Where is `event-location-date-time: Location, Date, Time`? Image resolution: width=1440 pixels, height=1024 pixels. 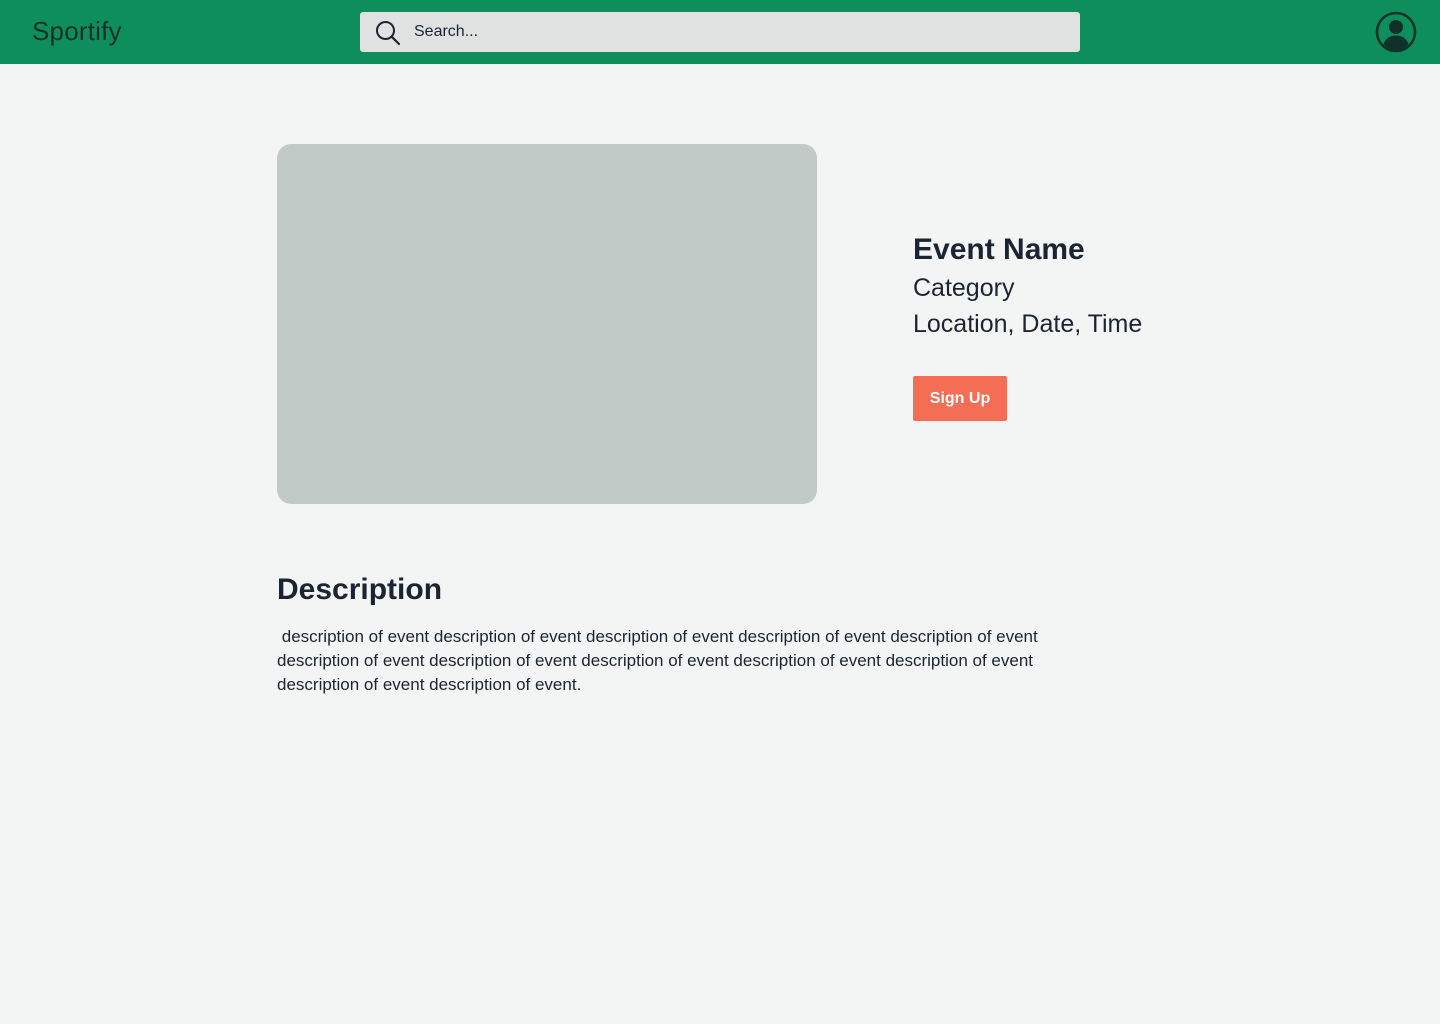
event-location-date-time: Location, Date, Time is located at coordinates (1028, 324).